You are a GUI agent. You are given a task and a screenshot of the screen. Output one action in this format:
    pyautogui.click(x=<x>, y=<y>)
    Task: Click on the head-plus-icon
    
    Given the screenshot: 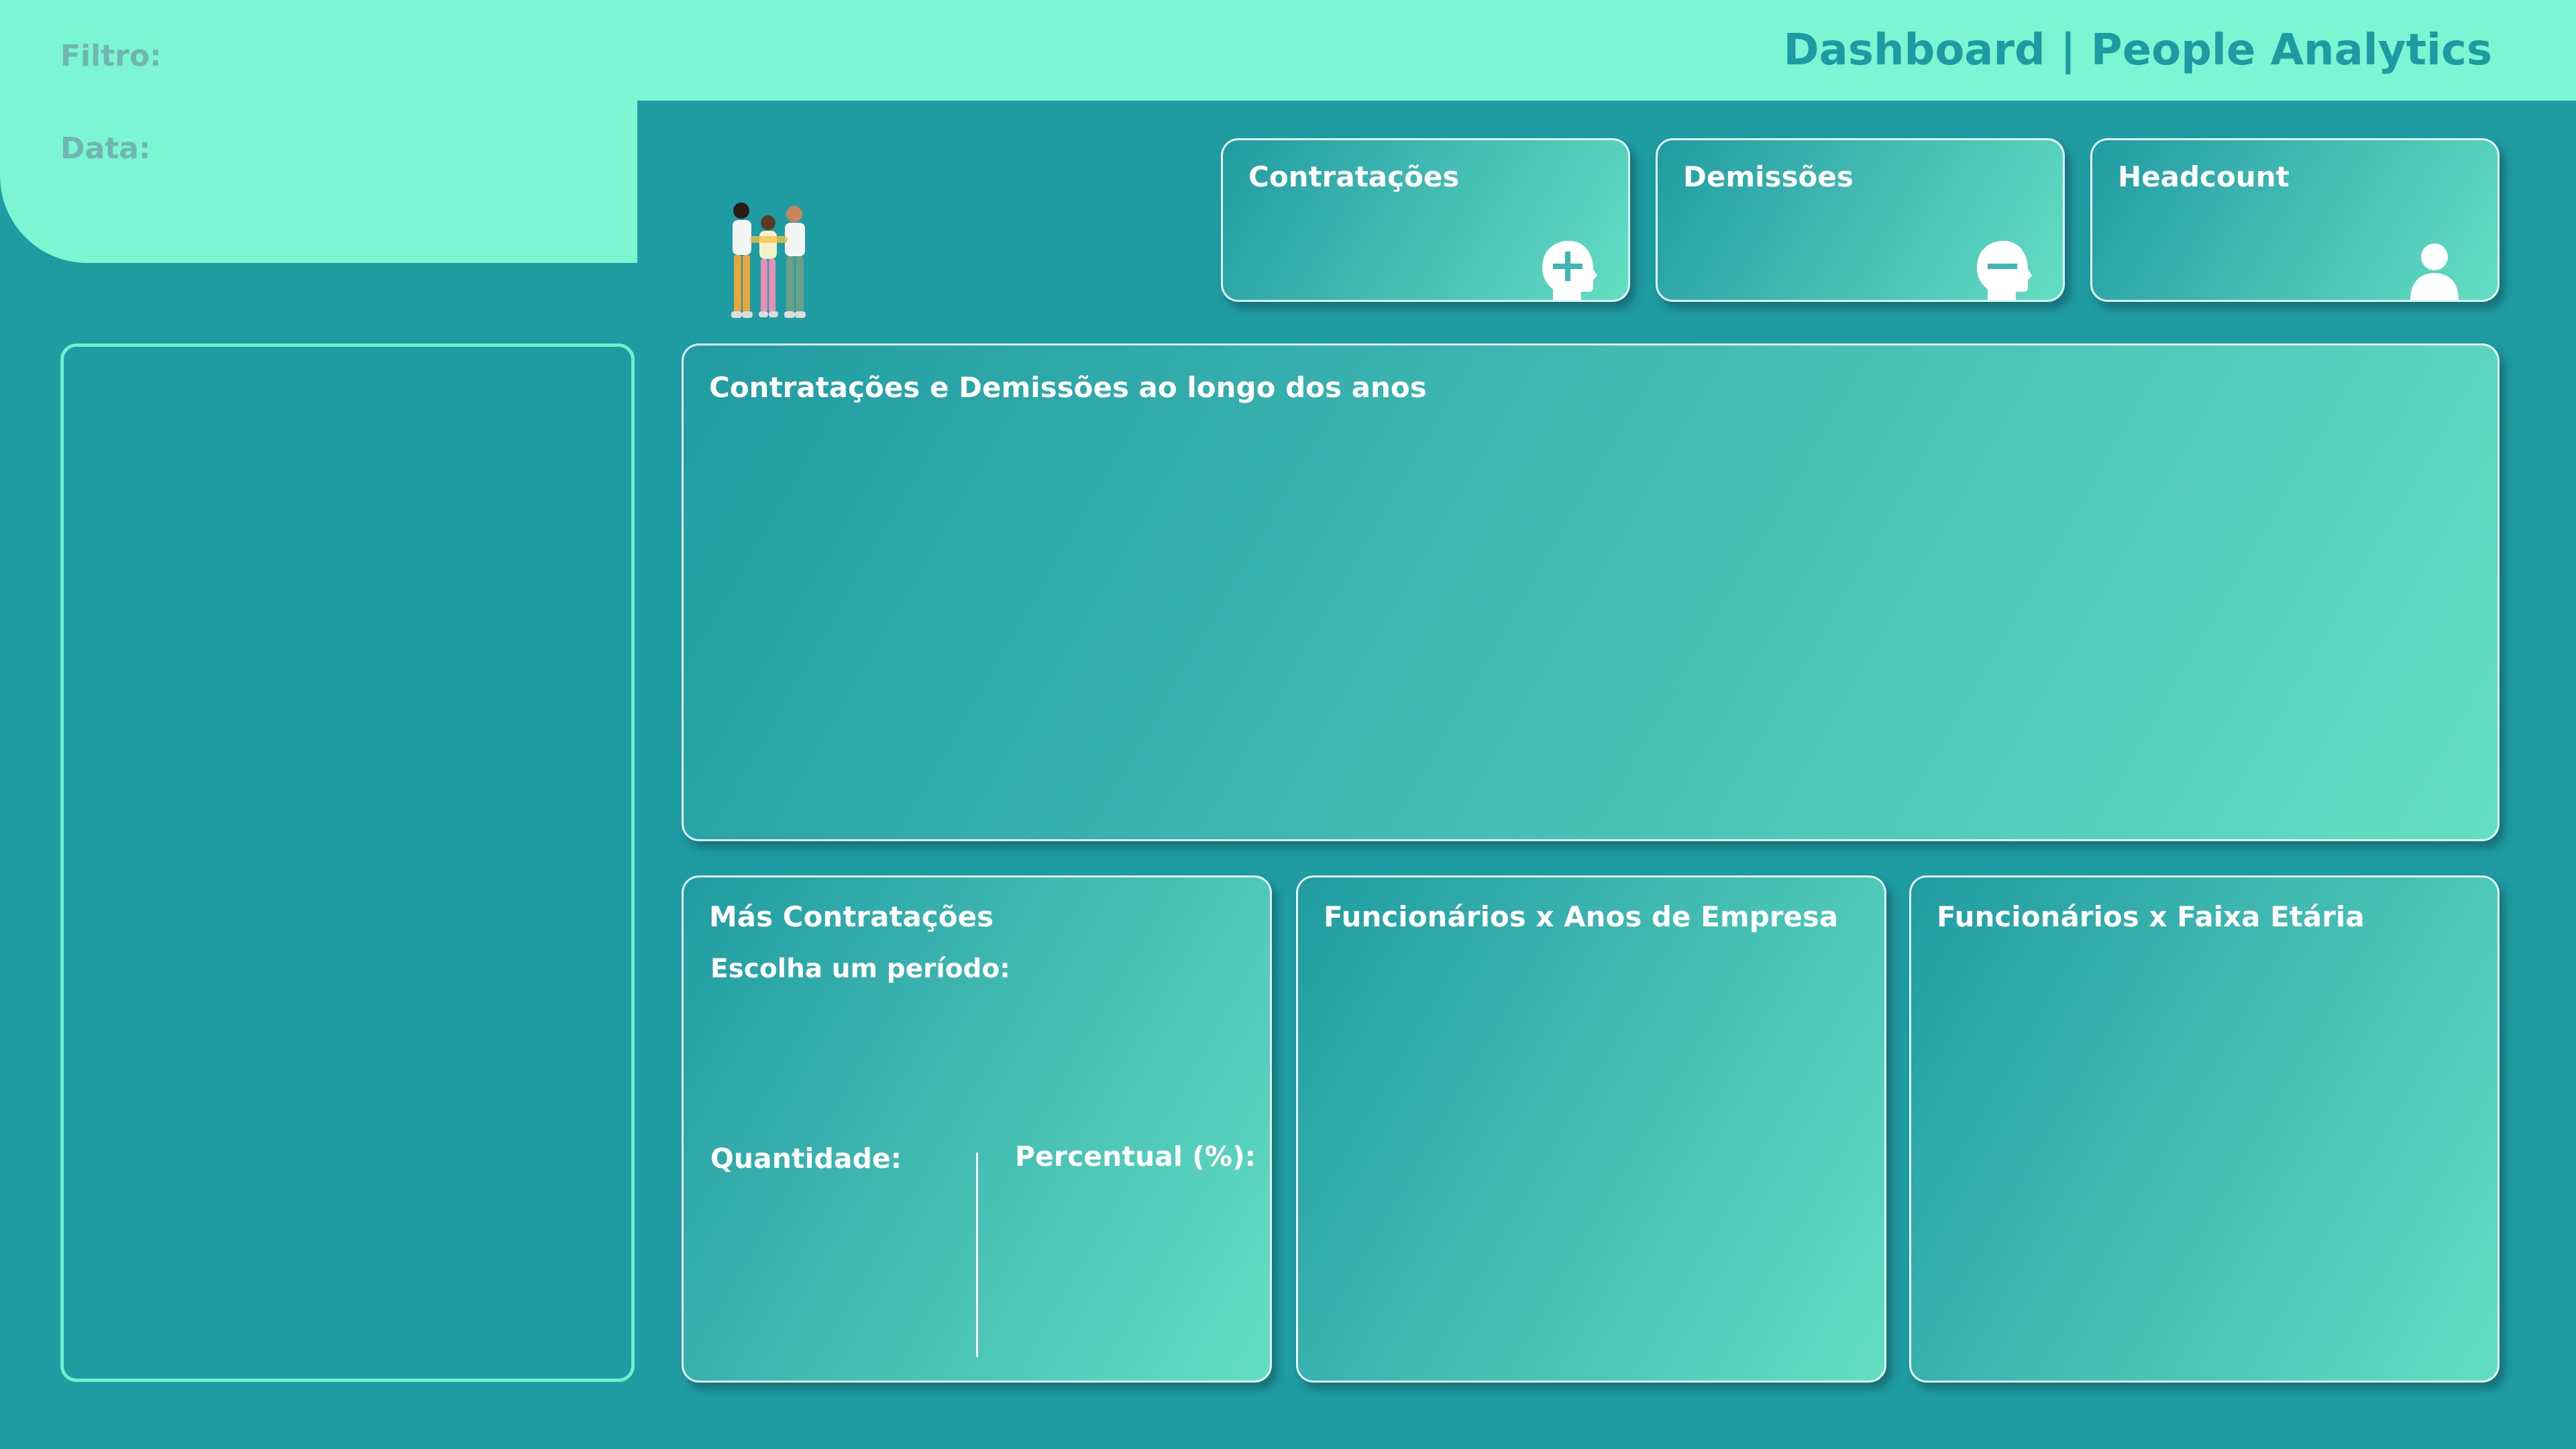 What is the action you would take?
    pyautogui.click(x=1569, y=270)
    